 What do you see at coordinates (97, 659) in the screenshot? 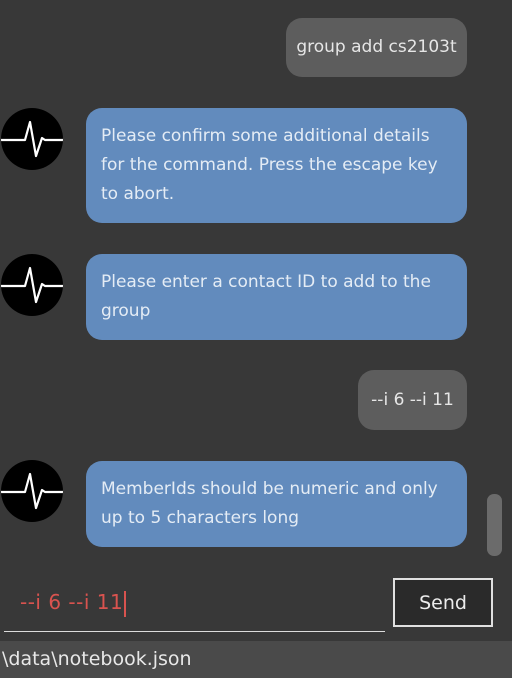
I see `save-location-path: \data\notebook.json` at bounding box center [97, 659].